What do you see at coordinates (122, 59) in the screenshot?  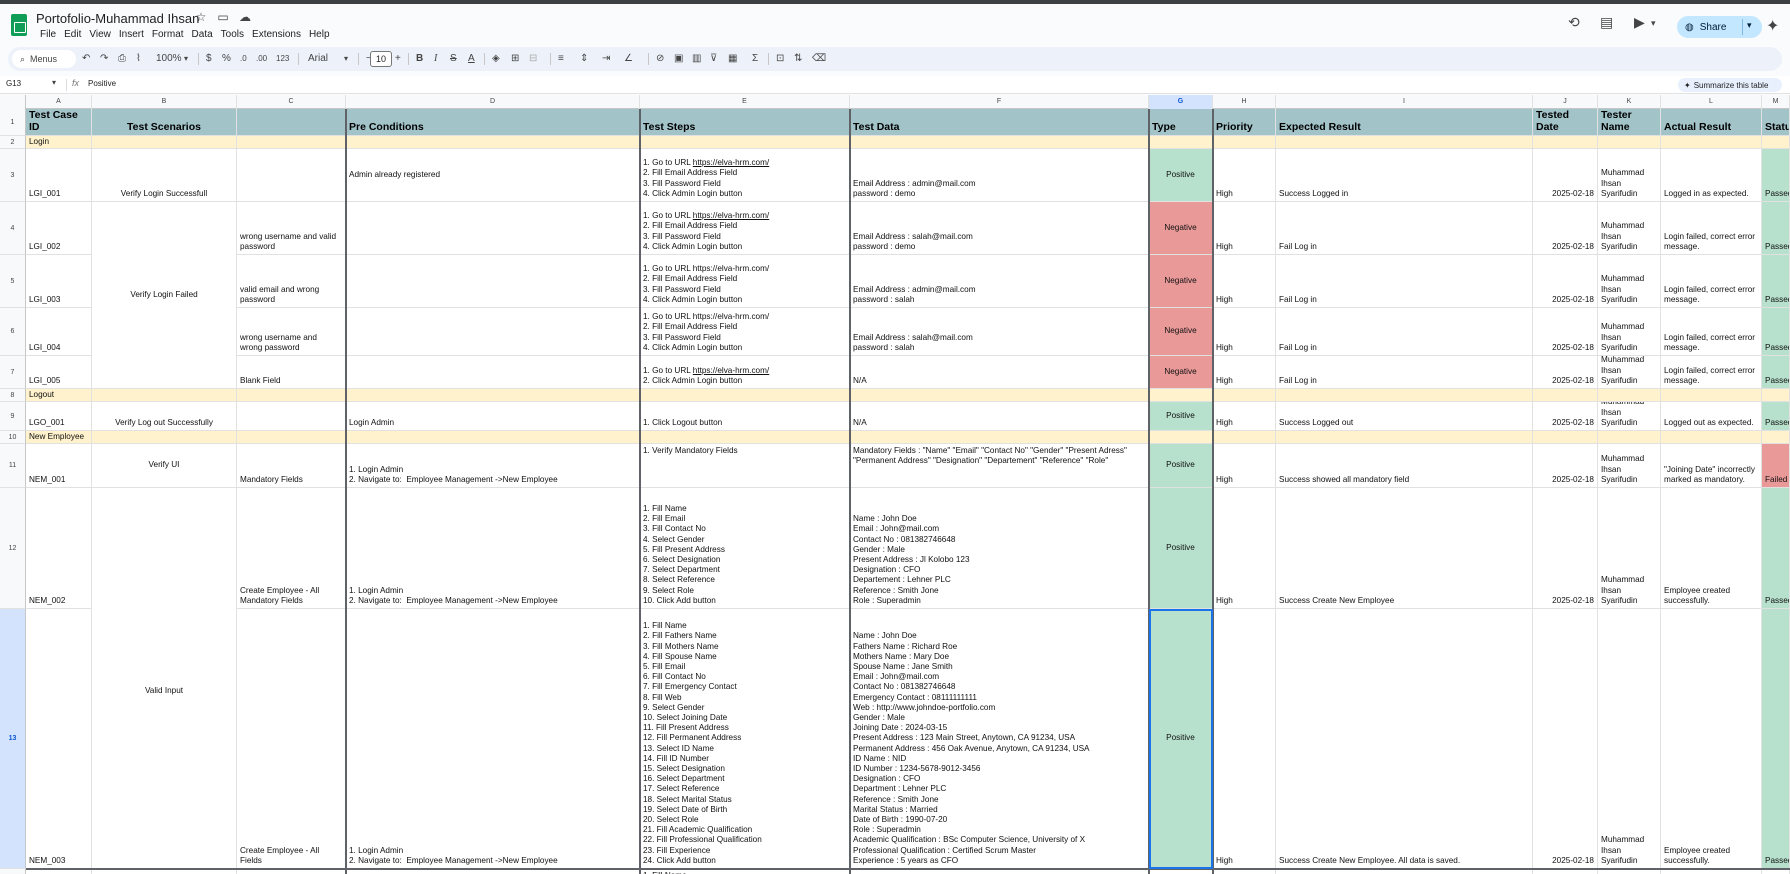 I see `print-icon: ⎙` at bounding box center [122, 59].